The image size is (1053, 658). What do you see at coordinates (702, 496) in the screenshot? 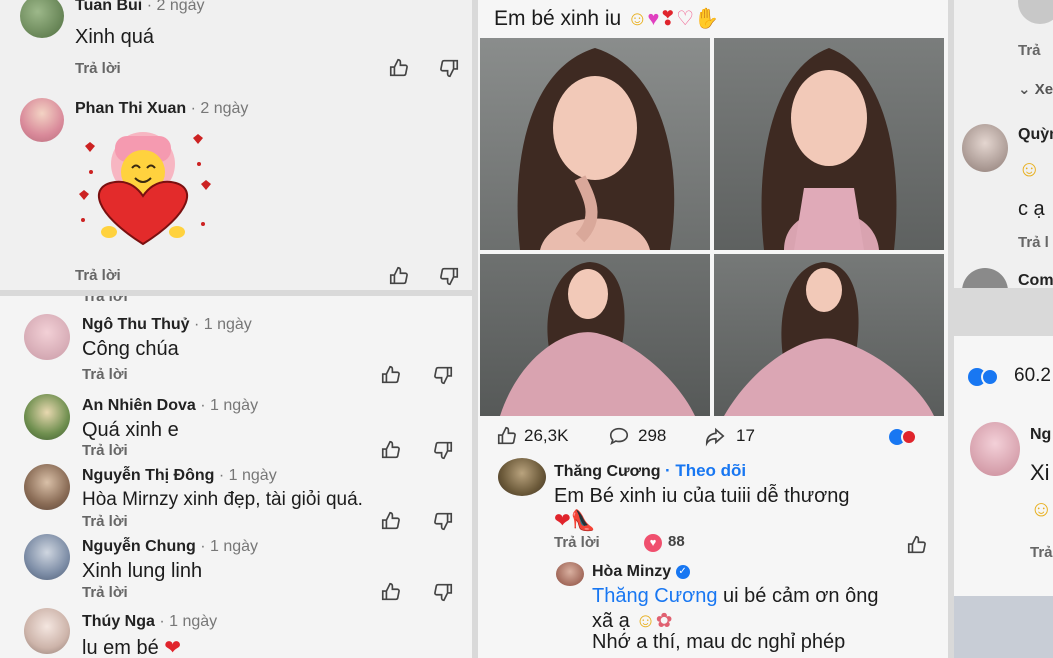
I see `comment-text: Em Bé xinh iu của tuiii dễ thương` at bounding box center [702, 496].